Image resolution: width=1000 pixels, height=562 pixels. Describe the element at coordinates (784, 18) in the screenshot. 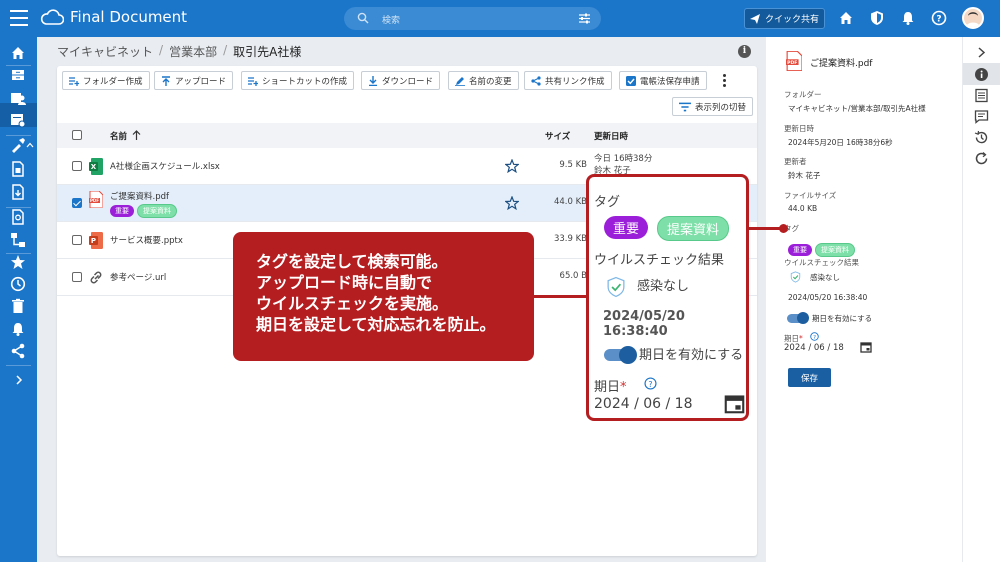

I see `quick-share-button: クイック共有` at that location.